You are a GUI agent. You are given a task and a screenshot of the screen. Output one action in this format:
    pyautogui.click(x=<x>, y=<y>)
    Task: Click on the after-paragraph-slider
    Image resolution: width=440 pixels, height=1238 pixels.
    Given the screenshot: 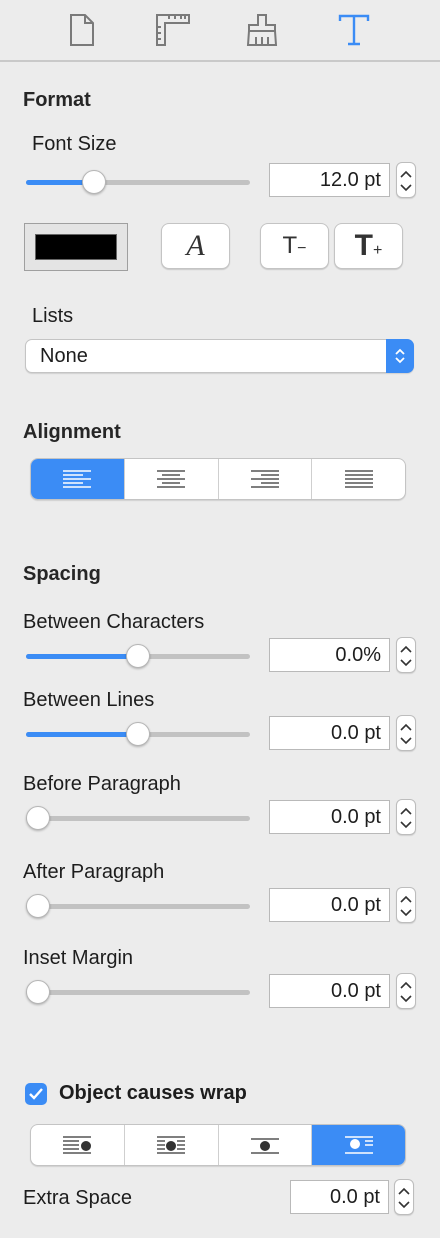 What is the action you would take?
    pyautogui.click(x=138, y=906)
    